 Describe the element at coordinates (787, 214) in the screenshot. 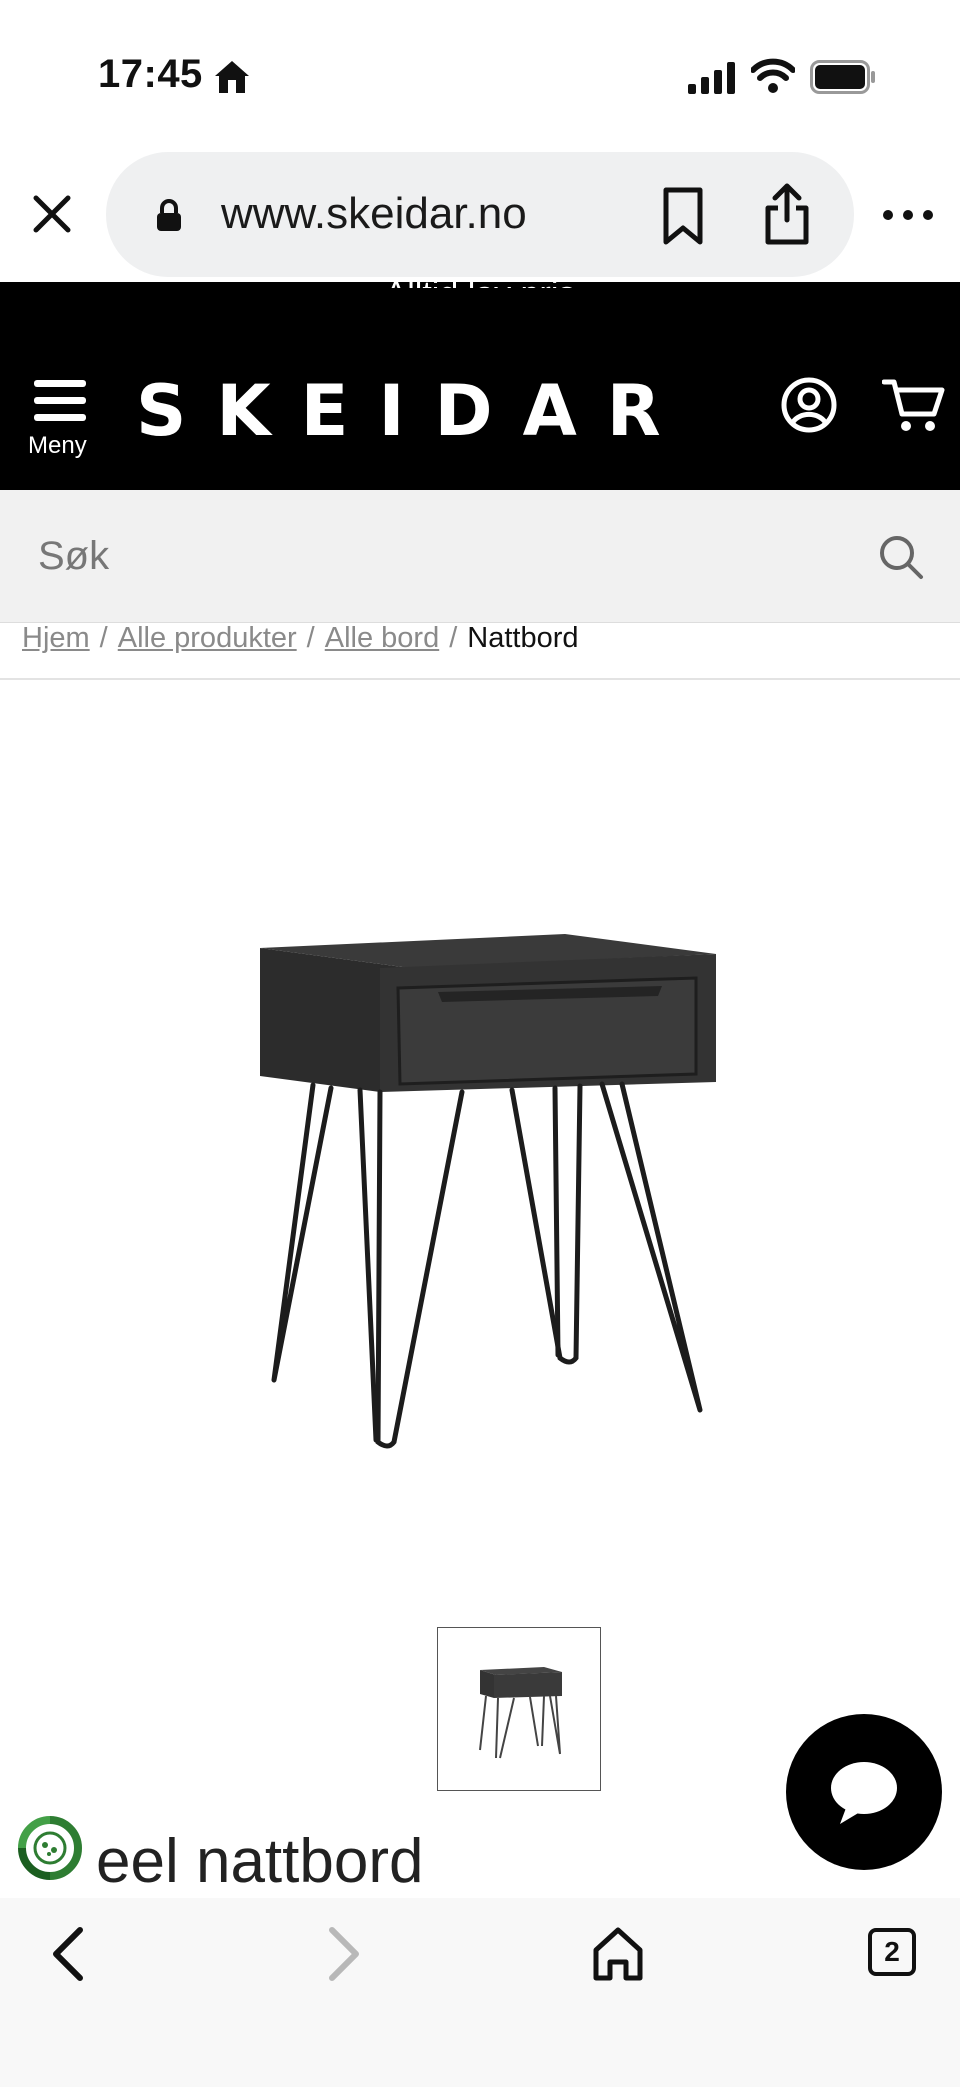

I see `share-icon` at that location.